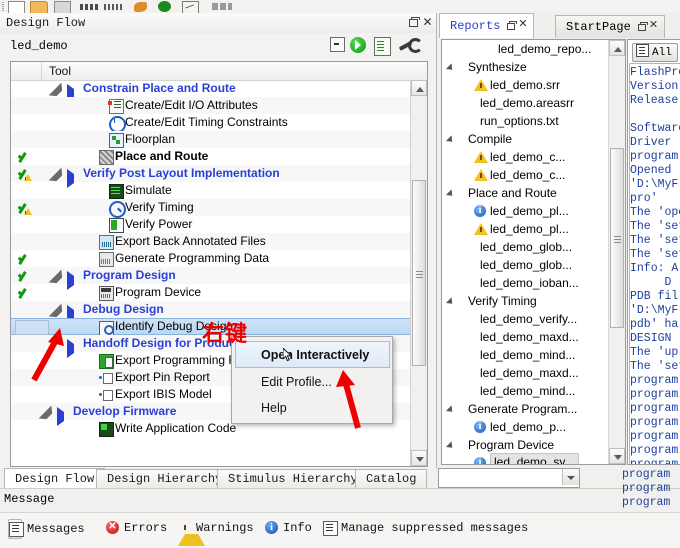 The height and width of the screenshot is (548, 680). I want to click on messages-button: Messages, so click(46, 529).